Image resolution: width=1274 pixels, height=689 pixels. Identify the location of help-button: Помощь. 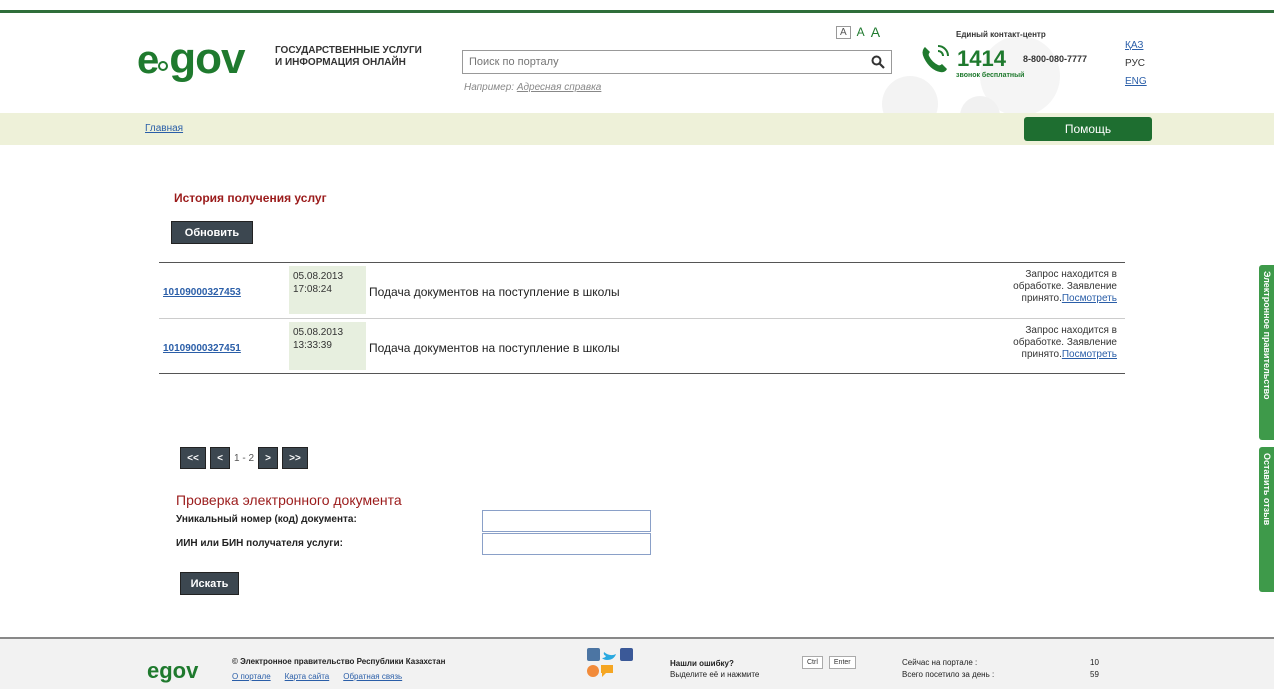
(1088, 129).